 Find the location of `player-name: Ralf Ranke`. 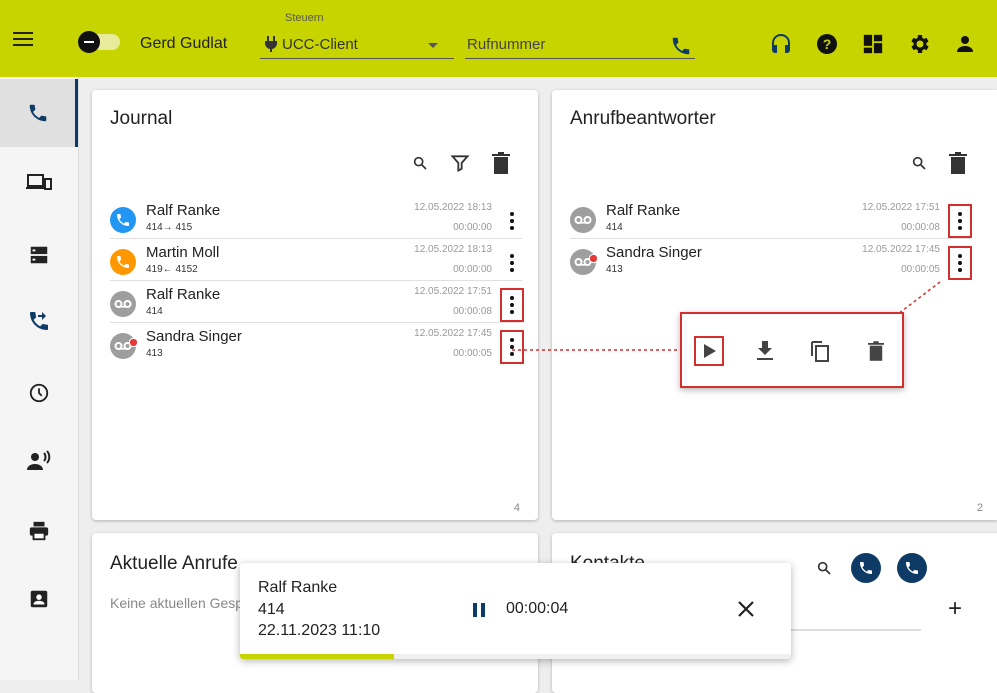

player-name: Ralf Ranke is located at coordinates (298, 587).